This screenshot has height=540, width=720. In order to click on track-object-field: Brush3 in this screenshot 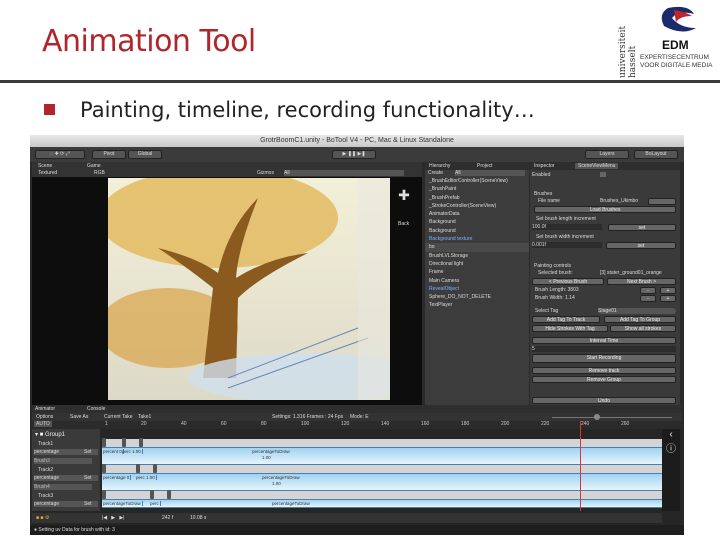, I will do `click(63, 461)`.